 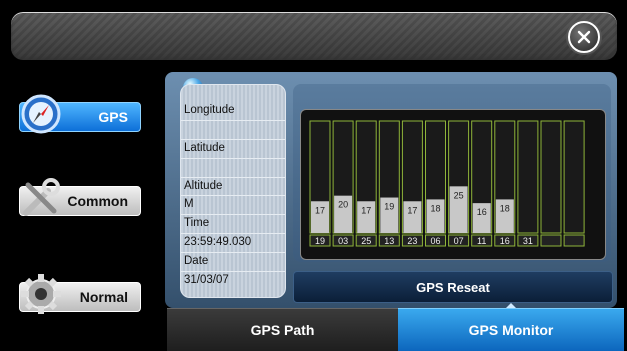 What do you see at coordinates (233, 225) in the screenshot?
I see `time-label: Time` at bounding box center [233, 225].